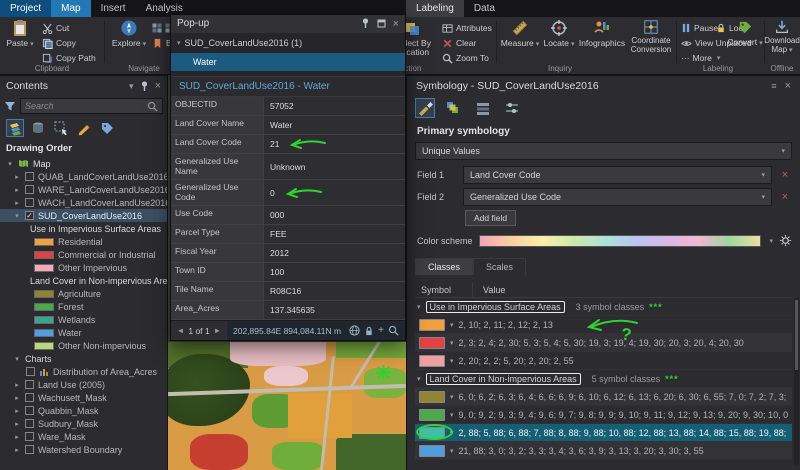 The width and height of the screenshot is (800, 470). I want to click on convert-labels-button: Convert ▾, so click(745, 33).